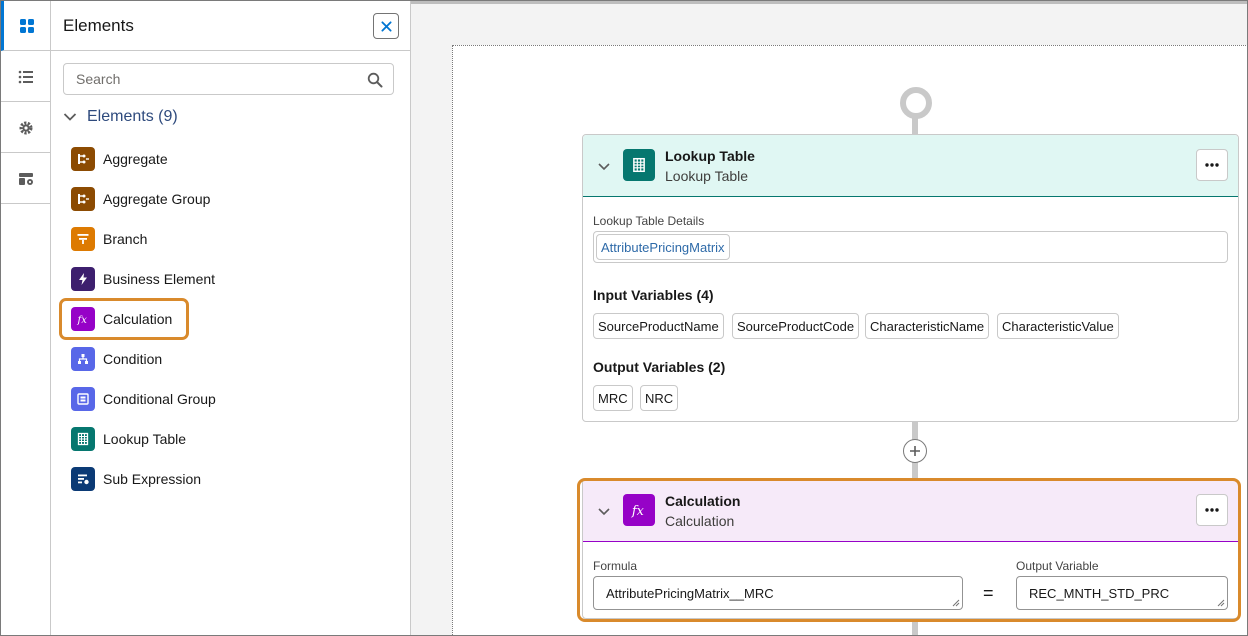 The width and height of the screenshot is (1248, 636). Describe the element at coordinates (613, 398) in the screenshot. I see `output-variable-pill: MRC` at that location.